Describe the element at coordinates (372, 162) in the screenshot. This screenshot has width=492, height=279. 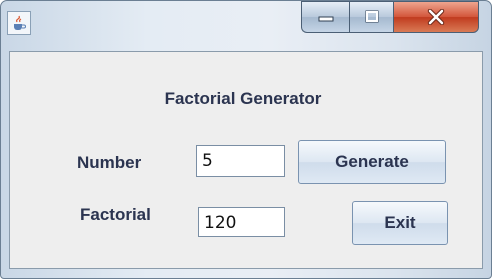
I see `generate-button: Generate` at that location.